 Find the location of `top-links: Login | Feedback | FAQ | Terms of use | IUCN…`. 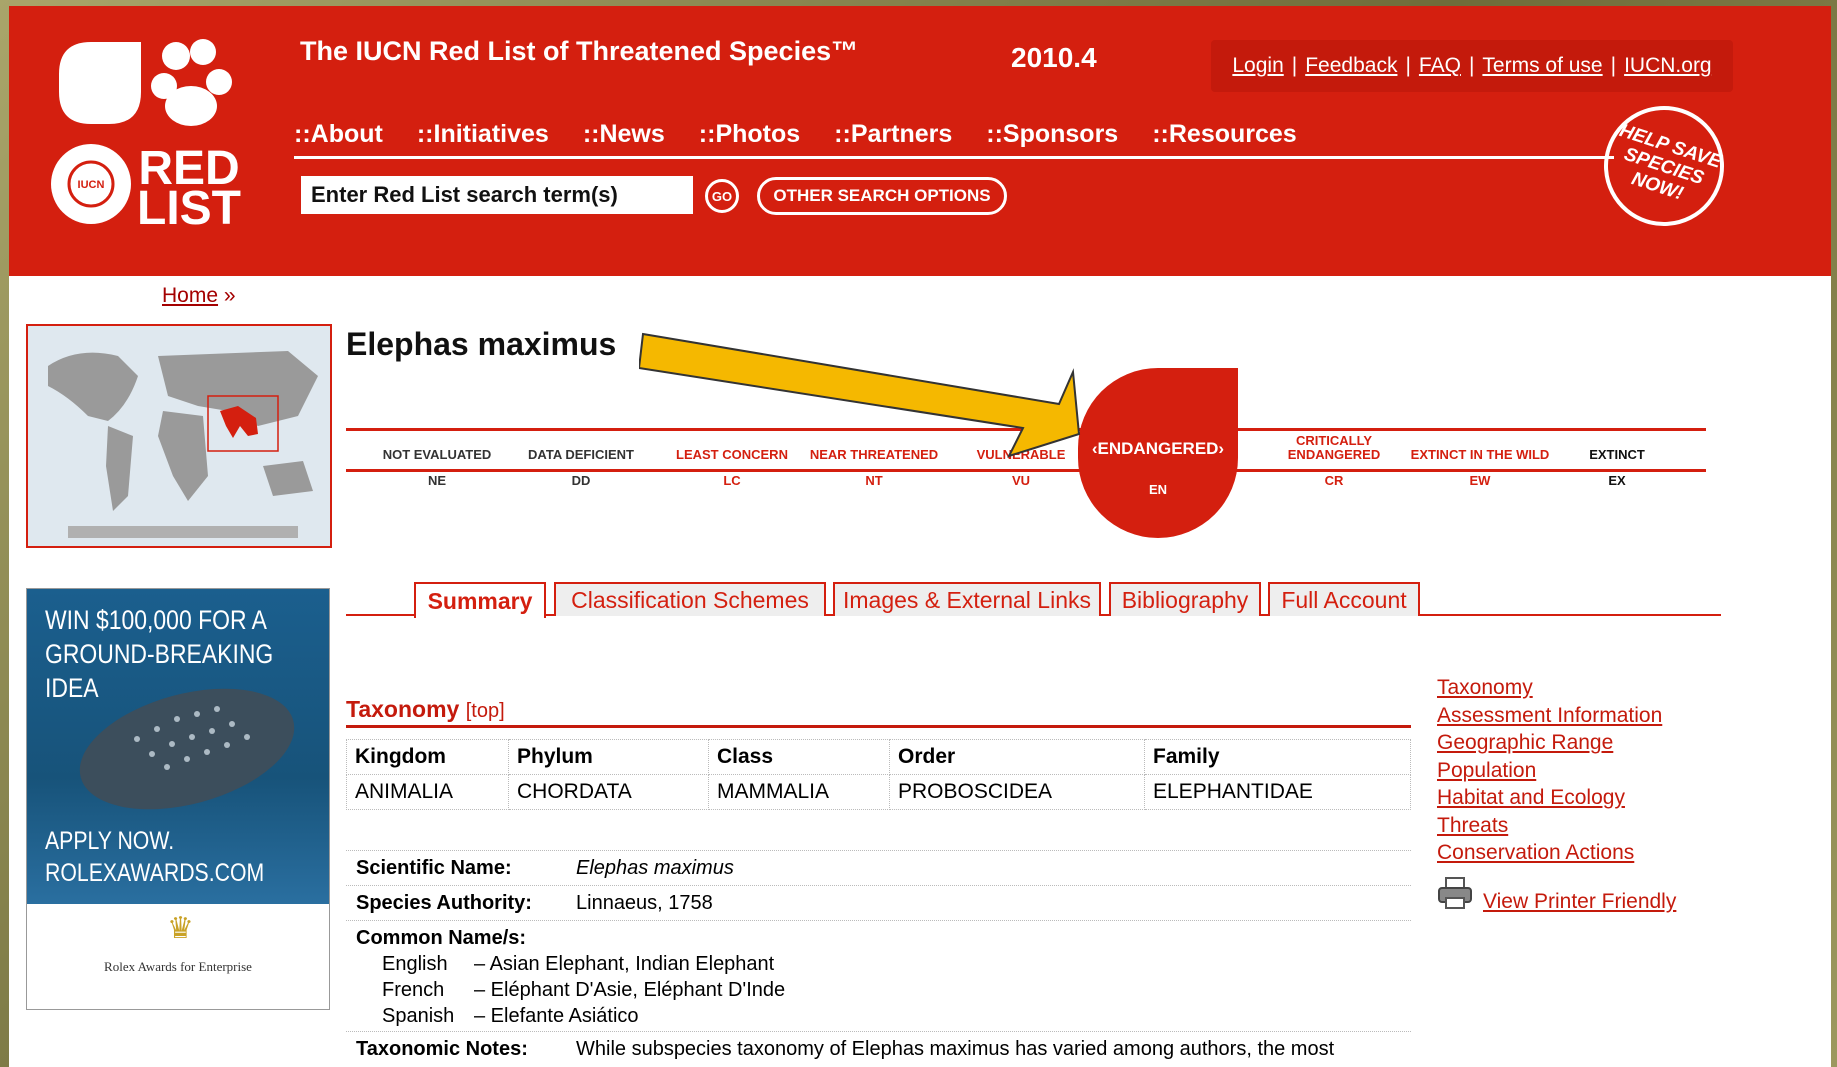

top-links: Login | Feedback | FAQ | Terms of use | IUCN… is located at coordinates (1472, 66).